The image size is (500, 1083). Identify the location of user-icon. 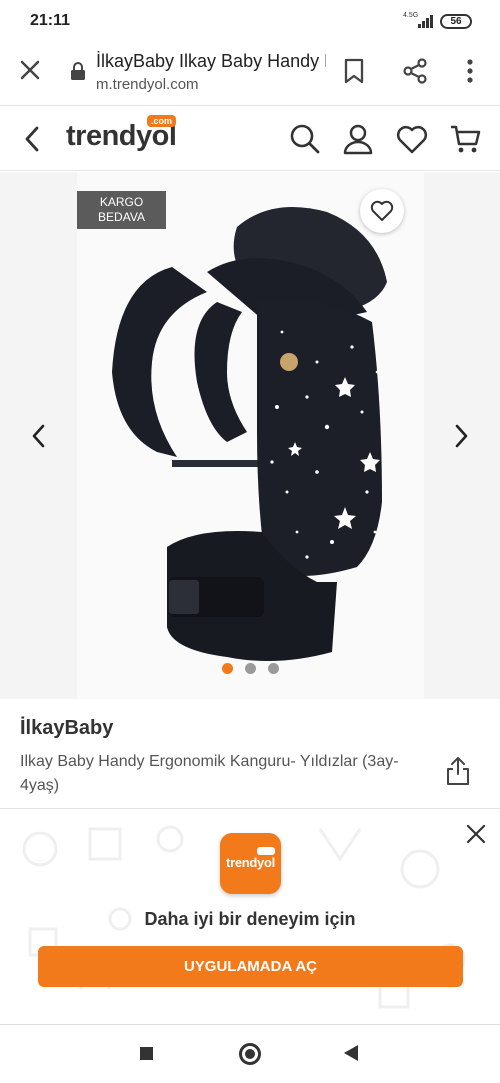
(358, 139).